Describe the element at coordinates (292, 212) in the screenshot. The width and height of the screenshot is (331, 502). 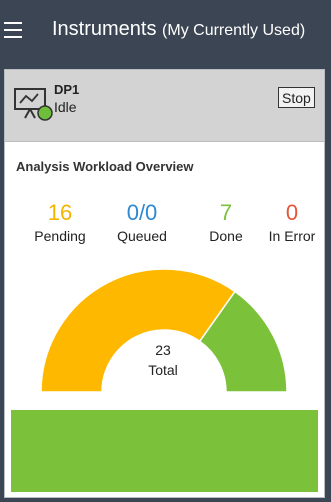
I see `stat-in-error-value: 0` at that location.